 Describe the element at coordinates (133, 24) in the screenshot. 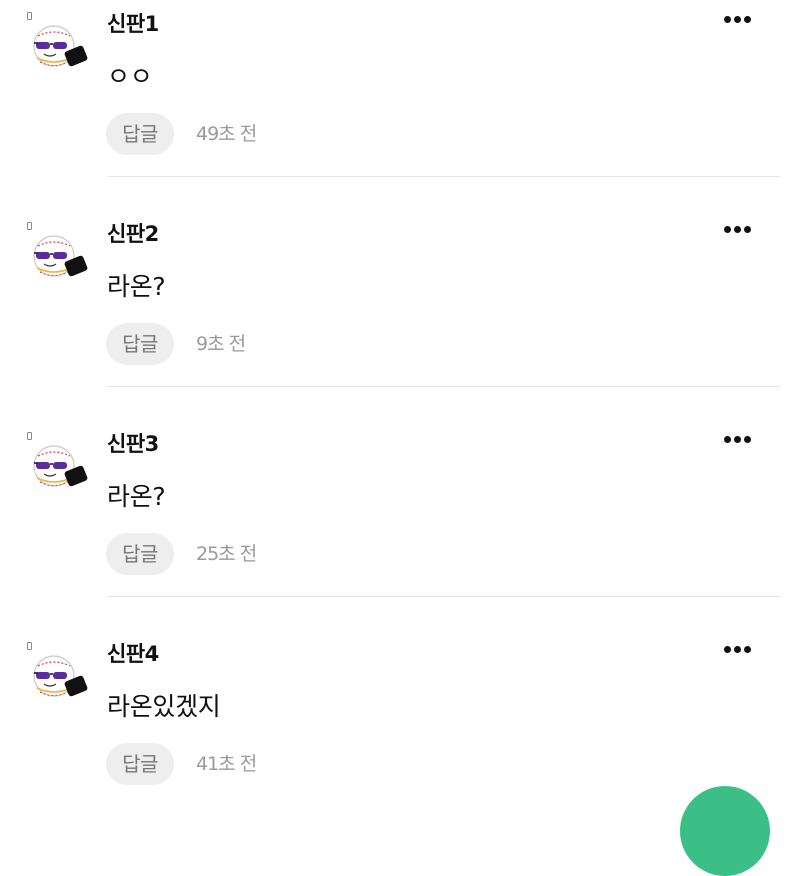

I see `comment-author: 신판1` at that location.